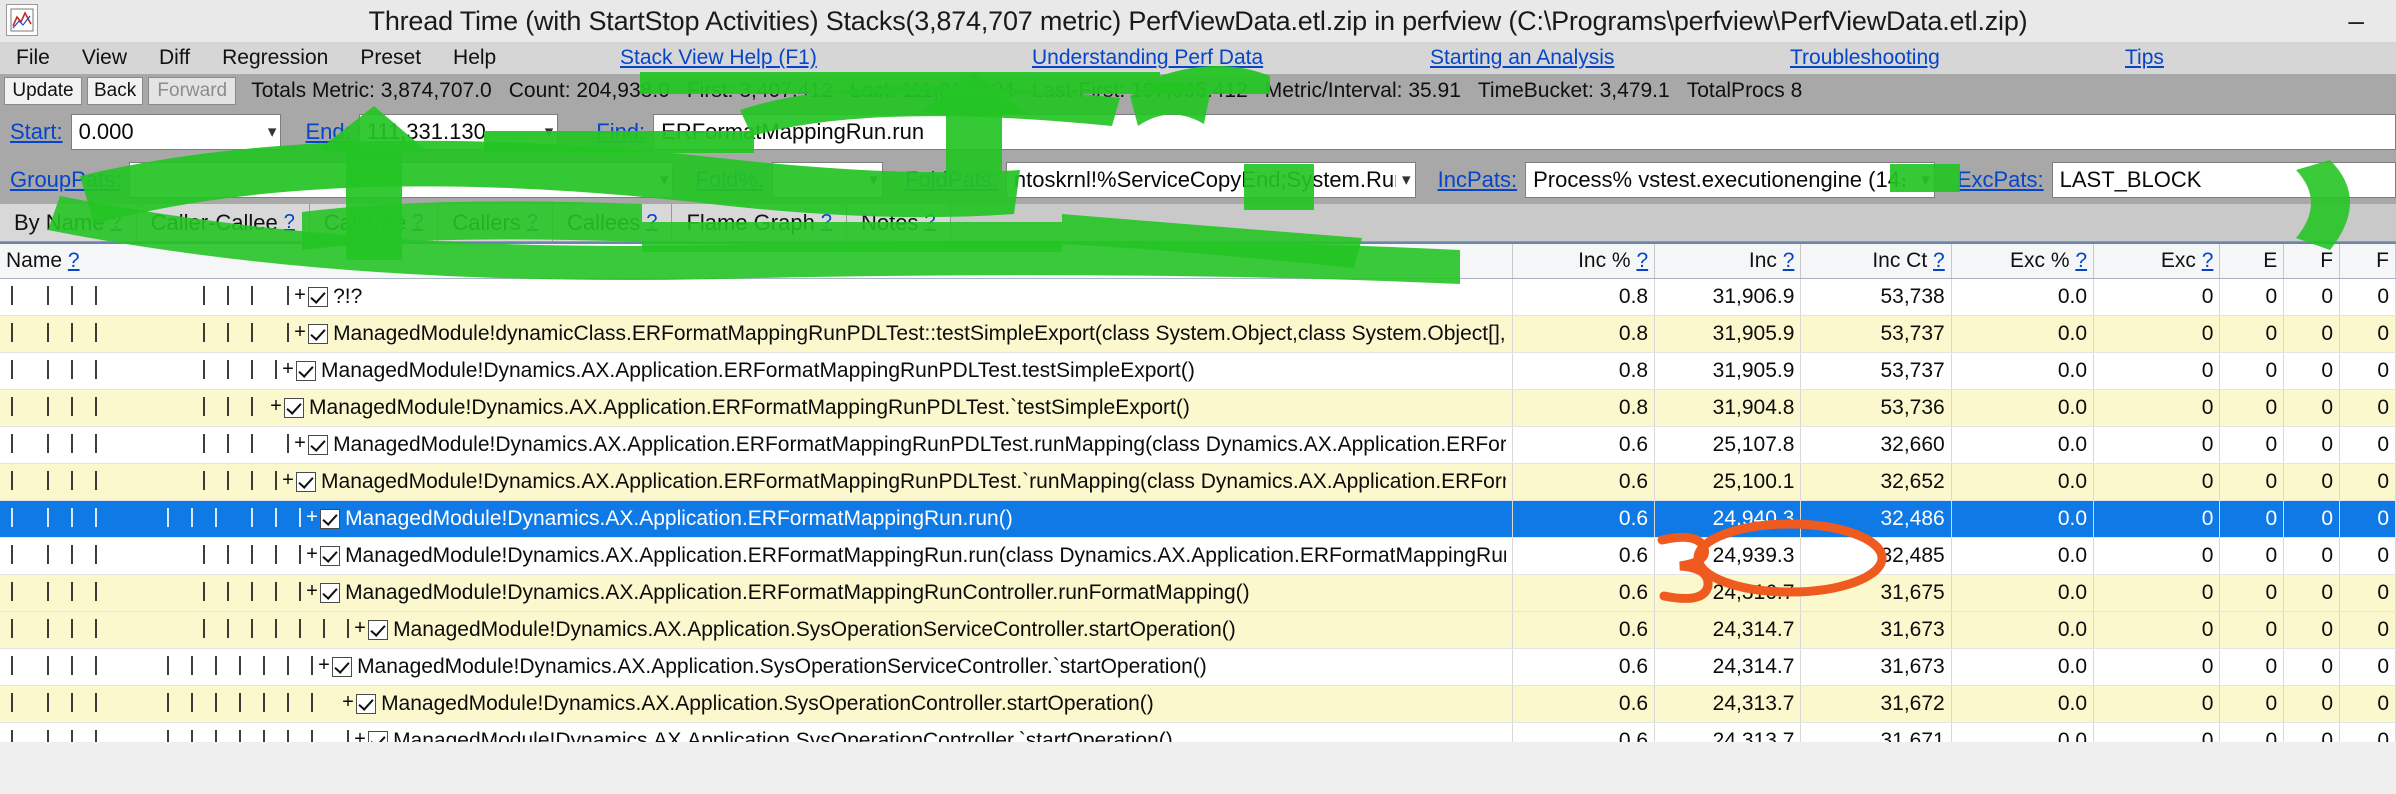 The height and width of the screenshot is (794, 2396). Describe the element at coordinates (401, 180) in the screenshot. I see `grouppats-input: ▾` at that location.